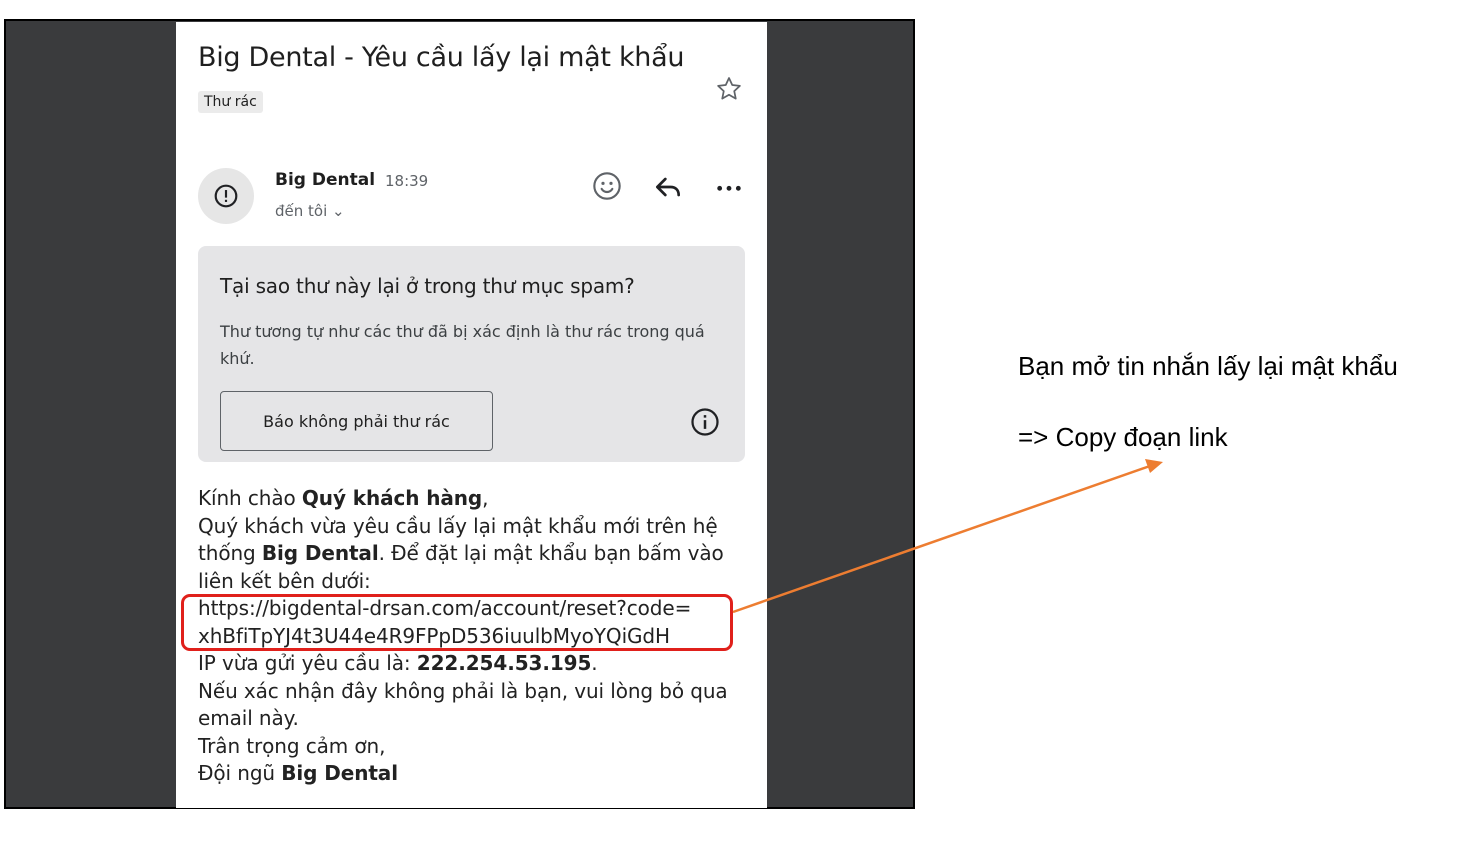 The image size is (1482, 856). I want to click on annotation-arrow, so click(947, 536).